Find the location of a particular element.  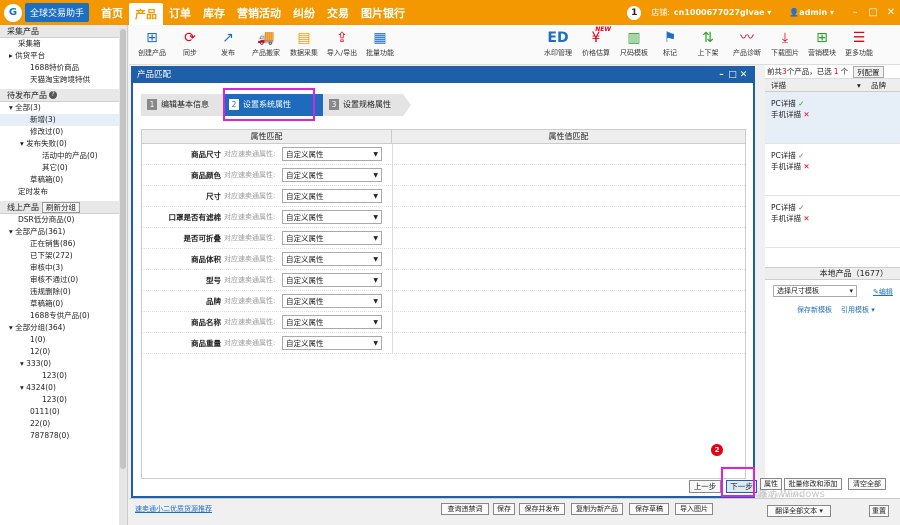

size-template-select: 选择尺寸模板 ▾ is located at coordinates (815, 291).